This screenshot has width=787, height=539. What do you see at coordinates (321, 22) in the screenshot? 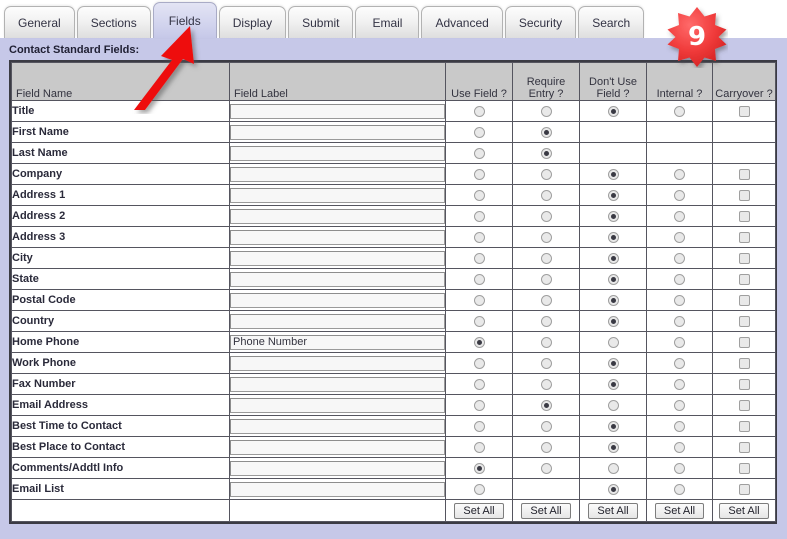
I see `tab-submit: Submit` at bounding box center [321, 22].